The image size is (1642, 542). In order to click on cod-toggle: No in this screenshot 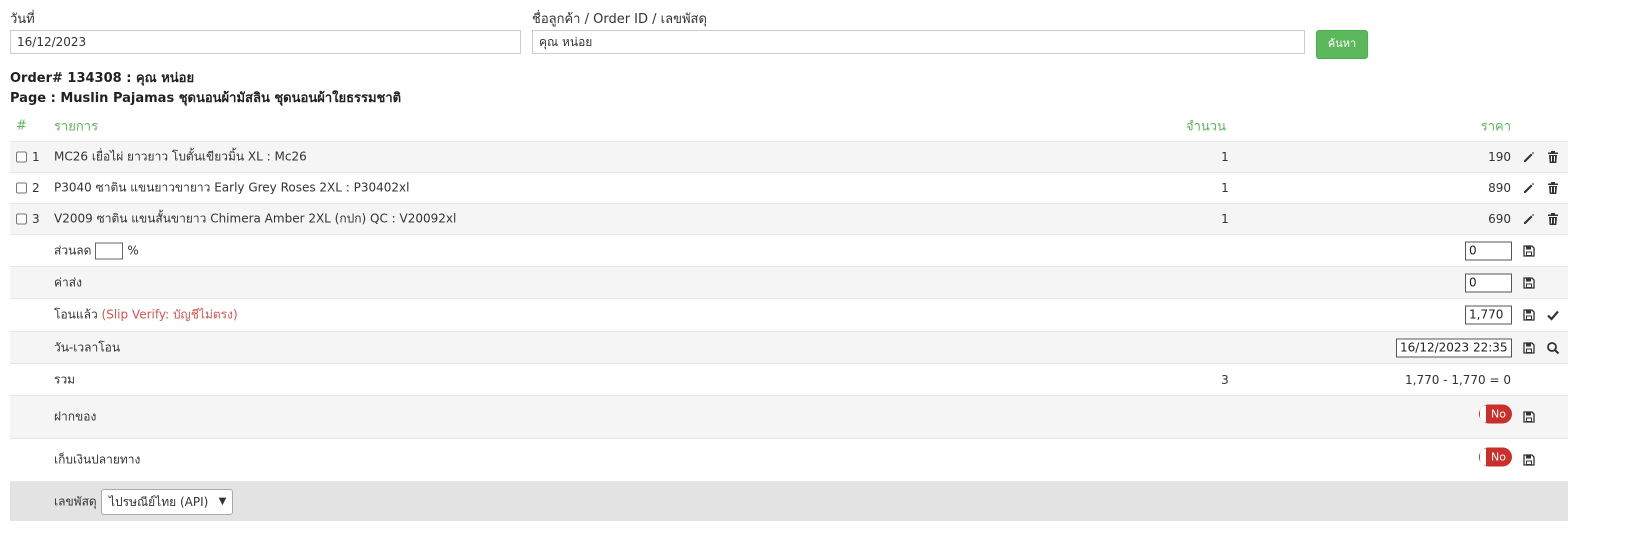, I will do `click(1495, 457)`.